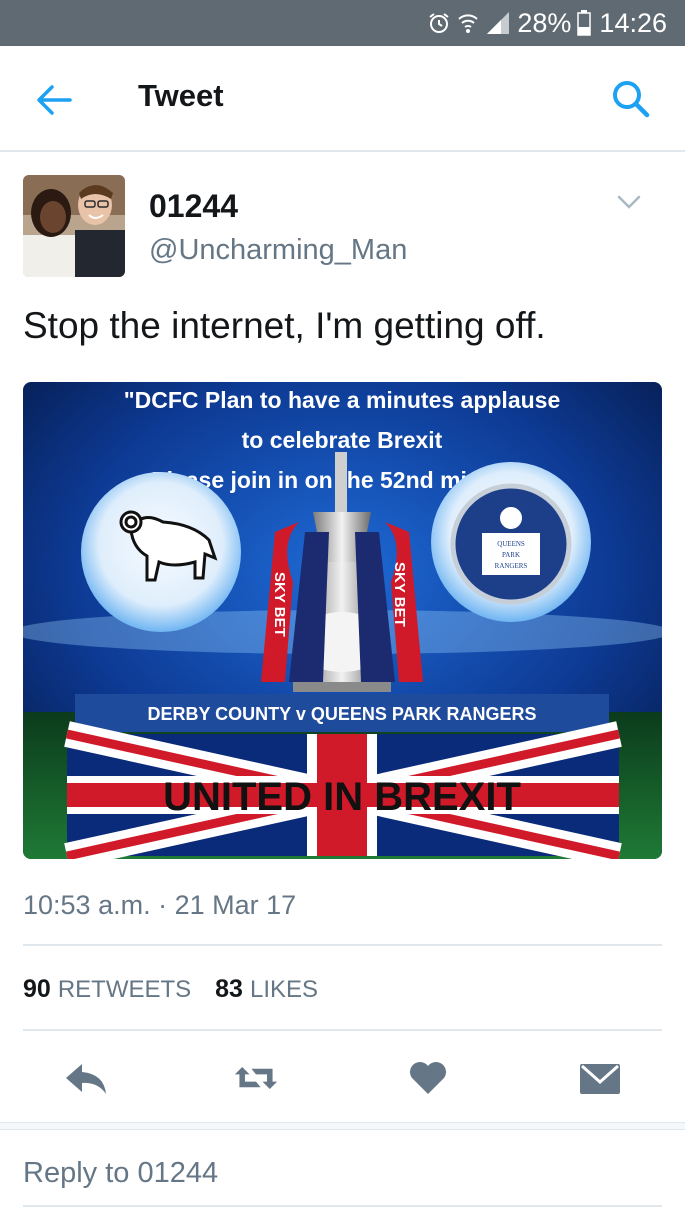 The image size is (685, 1217). I want to click on clock: 14:26, so click(633, 22).